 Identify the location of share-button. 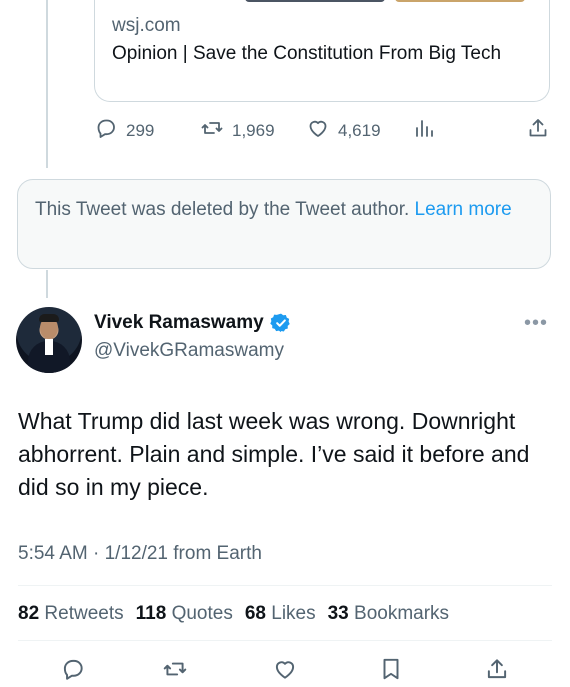
(538, 130).